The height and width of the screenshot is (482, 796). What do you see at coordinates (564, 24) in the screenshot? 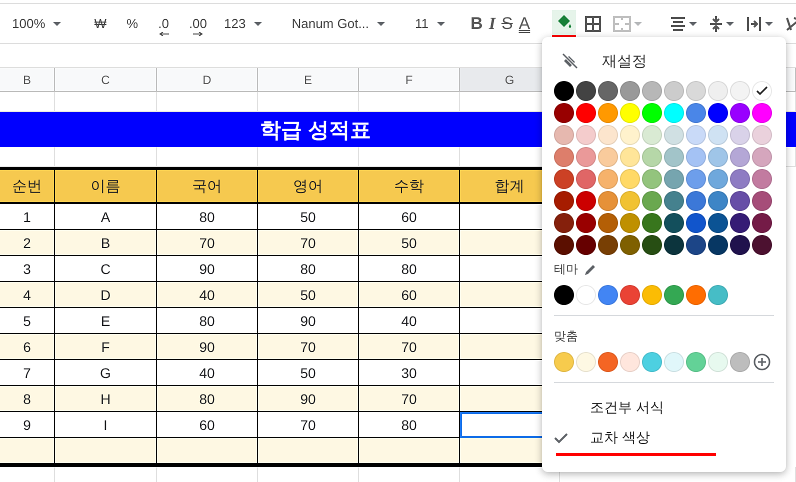
I see `fill-color-button` at bounding box center [564, 24].